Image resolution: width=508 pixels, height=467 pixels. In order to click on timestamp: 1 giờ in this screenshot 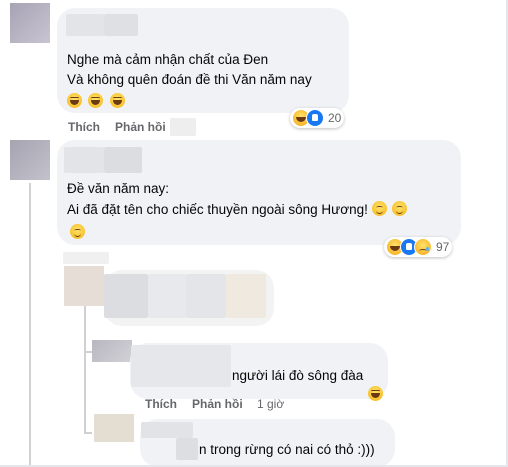, I will do `click(270, 404)`.